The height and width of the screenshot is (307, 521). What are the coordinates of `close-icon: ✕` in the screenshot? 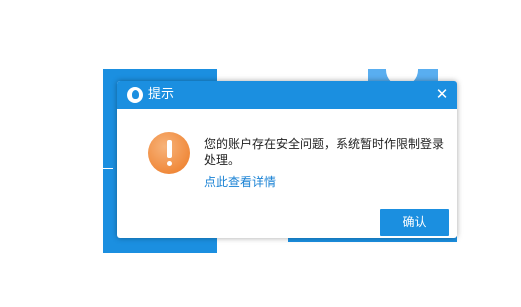 It's located at (442, 94).